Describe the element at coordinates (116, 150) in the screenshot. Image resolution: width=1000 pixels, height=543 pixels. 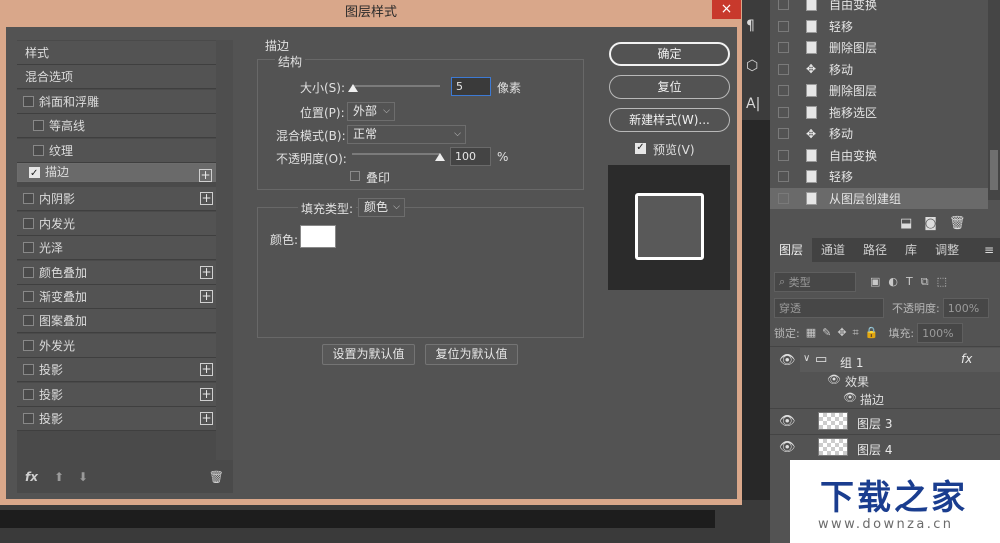
I see `style-item: 纹理` at that location.